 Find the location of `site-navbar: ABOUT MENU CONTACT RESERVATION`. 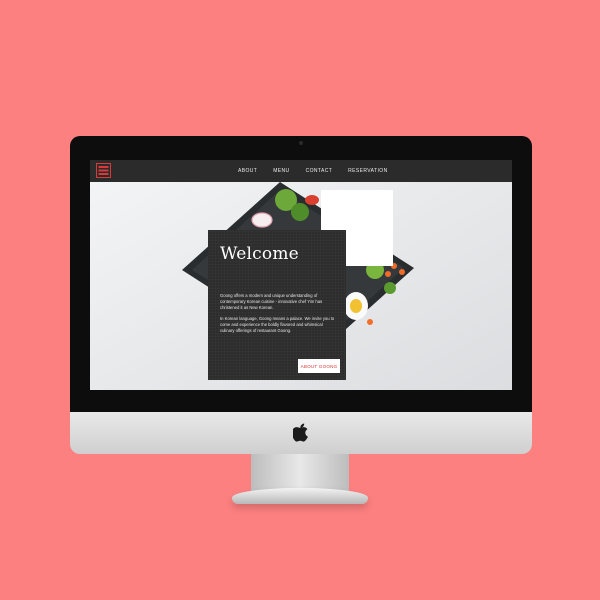

site-navbar: ABOUT MENU CONTACT RESERVATION is located at coordinates (301, 171).